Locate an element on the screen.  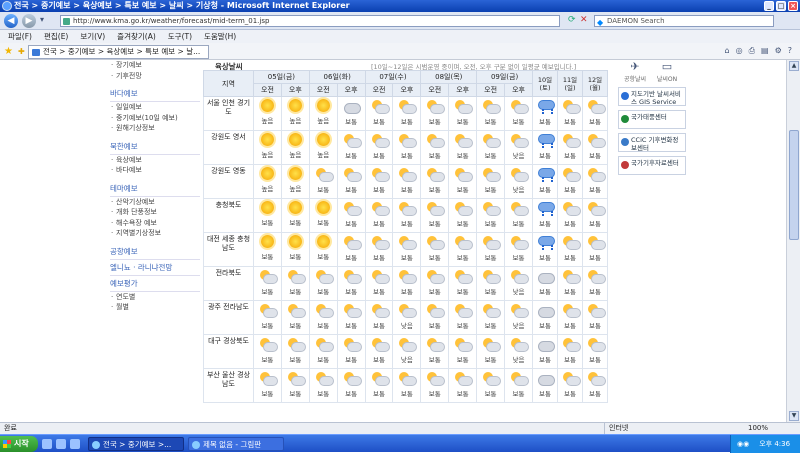
sidebar-link: 월별 is located at coordinates (155, 307).